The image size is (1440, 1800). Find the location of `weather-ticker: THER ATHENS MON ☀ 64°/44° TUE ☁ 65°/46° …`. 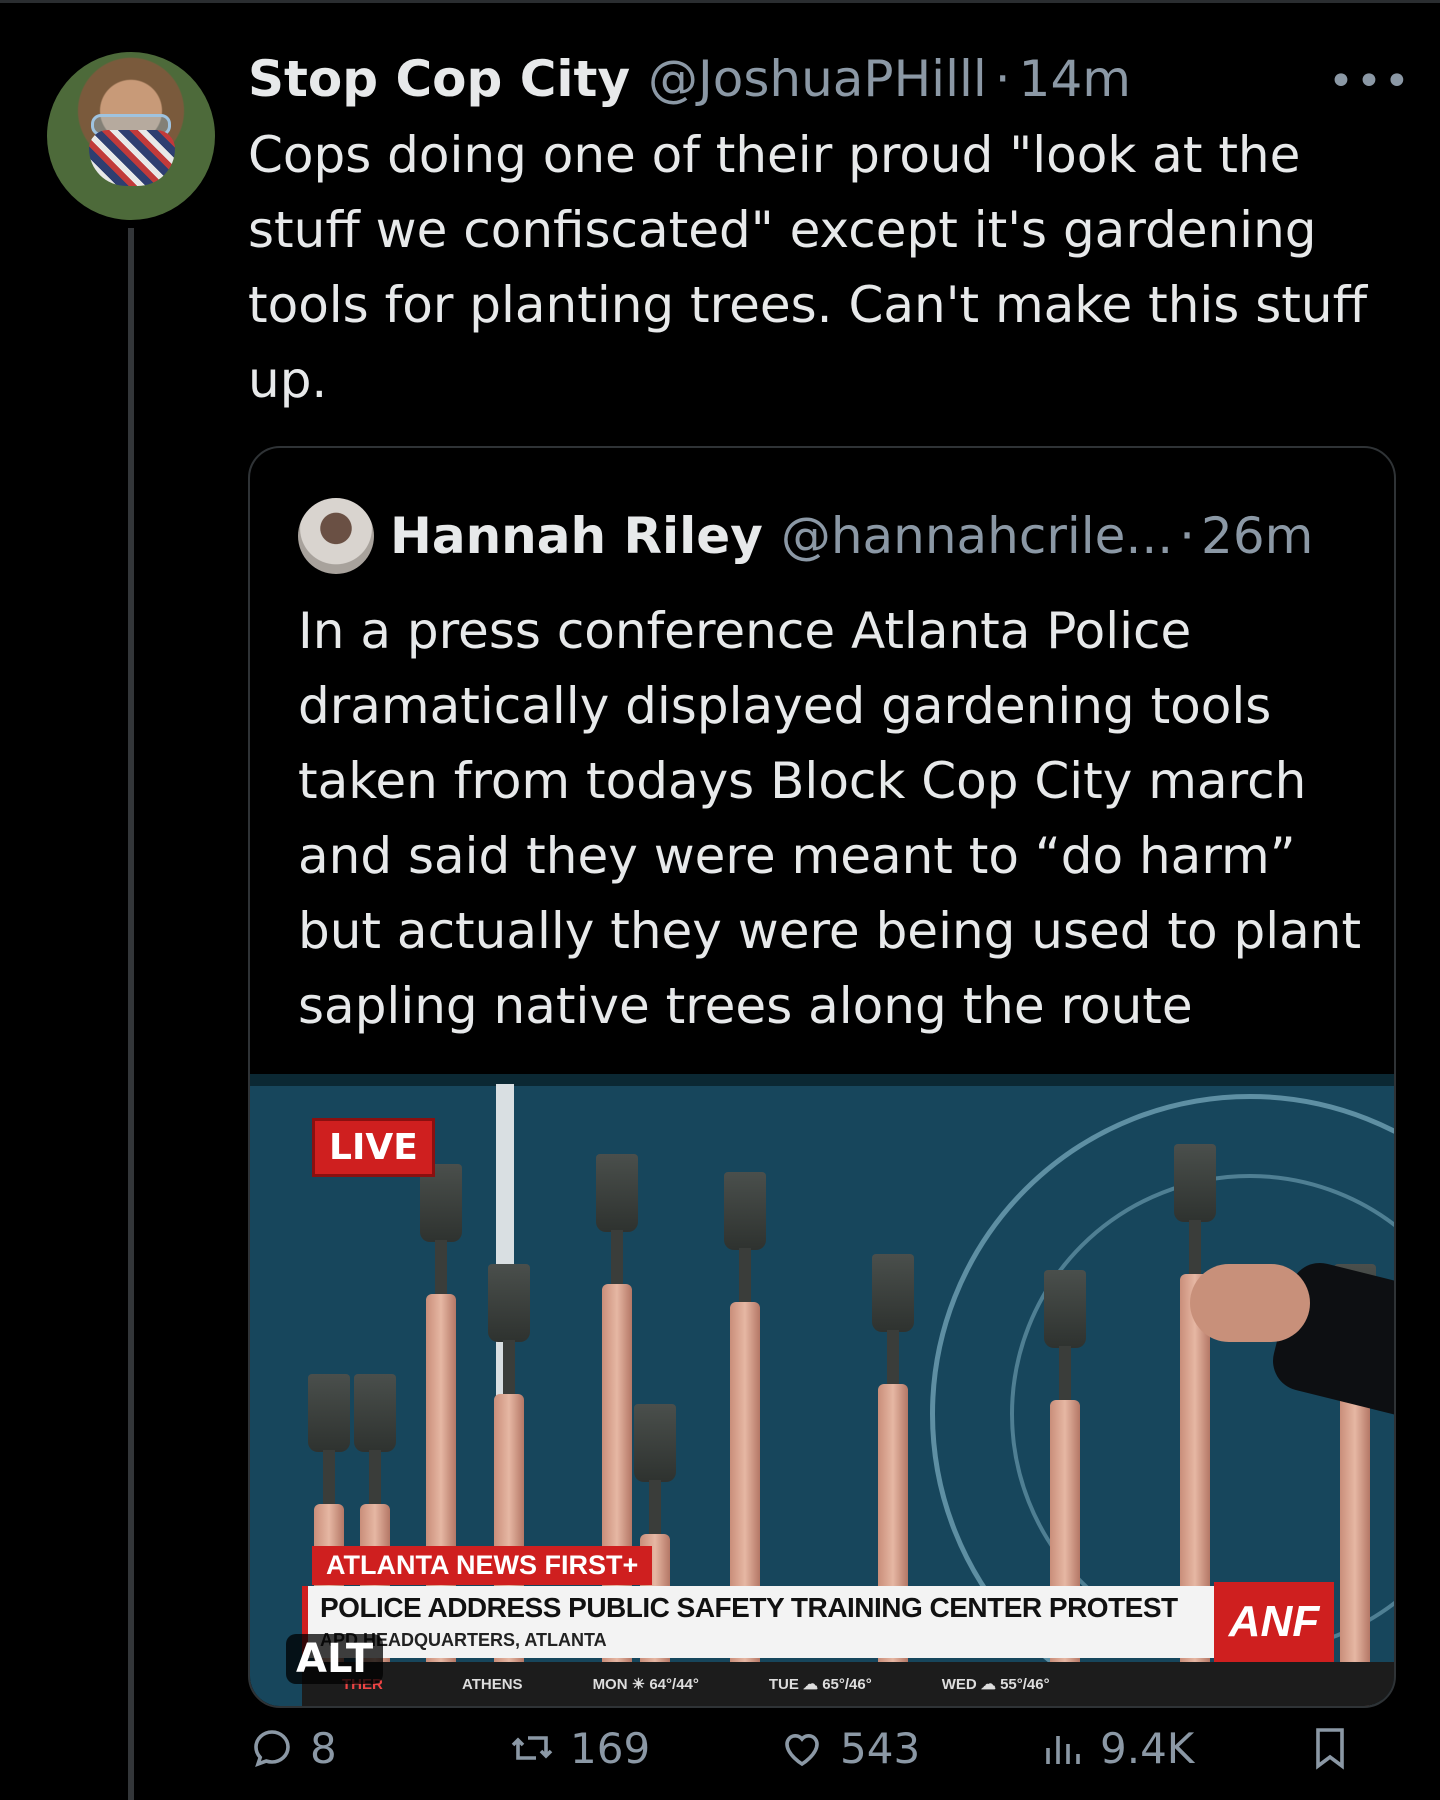

weather-ticker: THER ATHENS MON ☀ 64°/44° TUE ☁ 65°/46° … is located at coordinates (848, 1684).